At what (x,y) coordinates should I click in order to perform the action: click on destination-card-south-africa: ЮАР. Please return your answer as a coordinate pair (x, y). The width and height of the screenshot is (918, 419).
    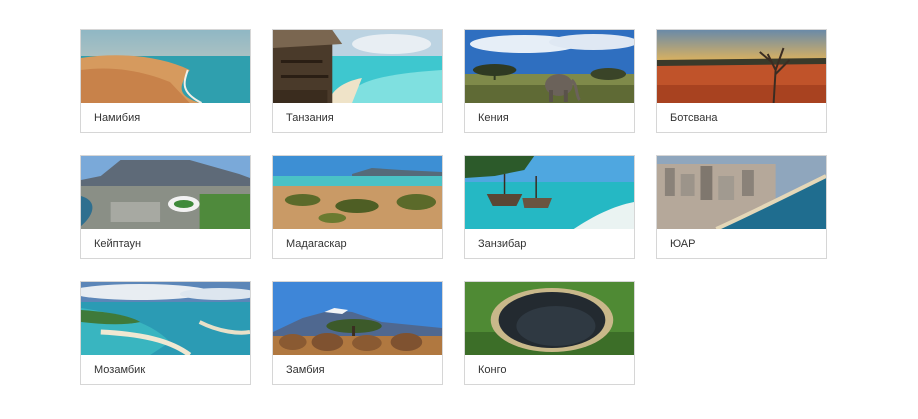
    Looking at the image, I should click on (741, 207).